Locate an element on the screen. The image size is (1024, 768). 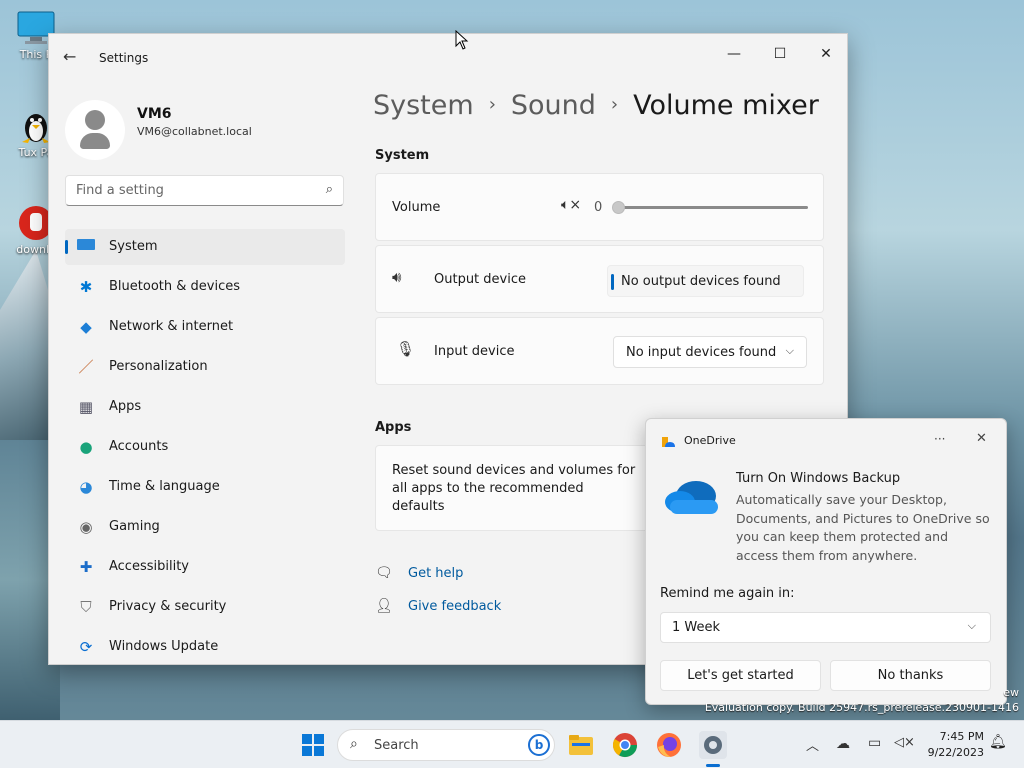
start-icon is located at coordinates (313, 745).